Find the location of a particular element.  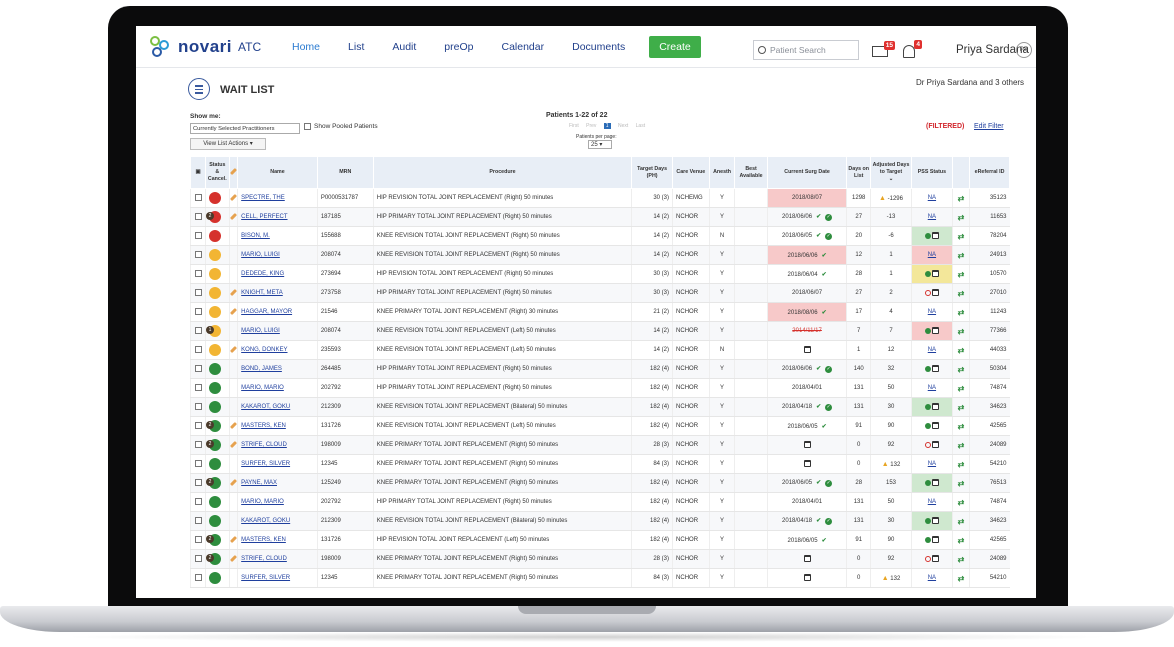

surg-date-cell is located at coordinates (806, 464).